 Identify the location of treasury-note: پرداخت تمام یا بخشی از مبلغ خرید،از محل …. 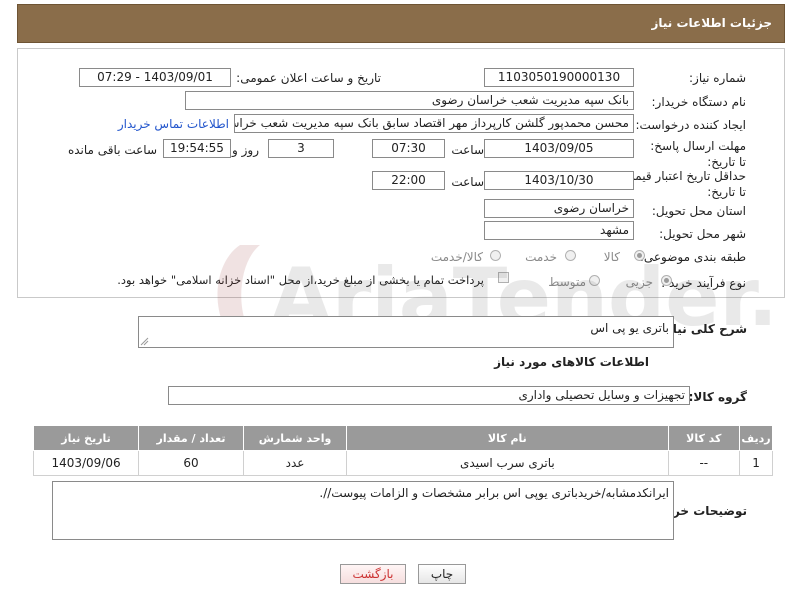
(300, 280).